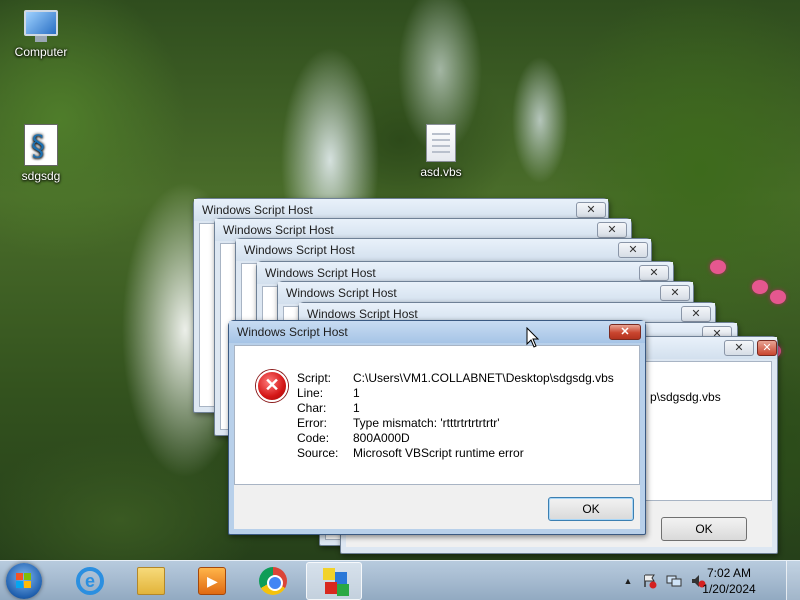  Describe the element at coordinates (426, 423) in the screenshot. I see `detail-value: Type mismatch: 'rtttrtrtrtrtrtr'` at that location.